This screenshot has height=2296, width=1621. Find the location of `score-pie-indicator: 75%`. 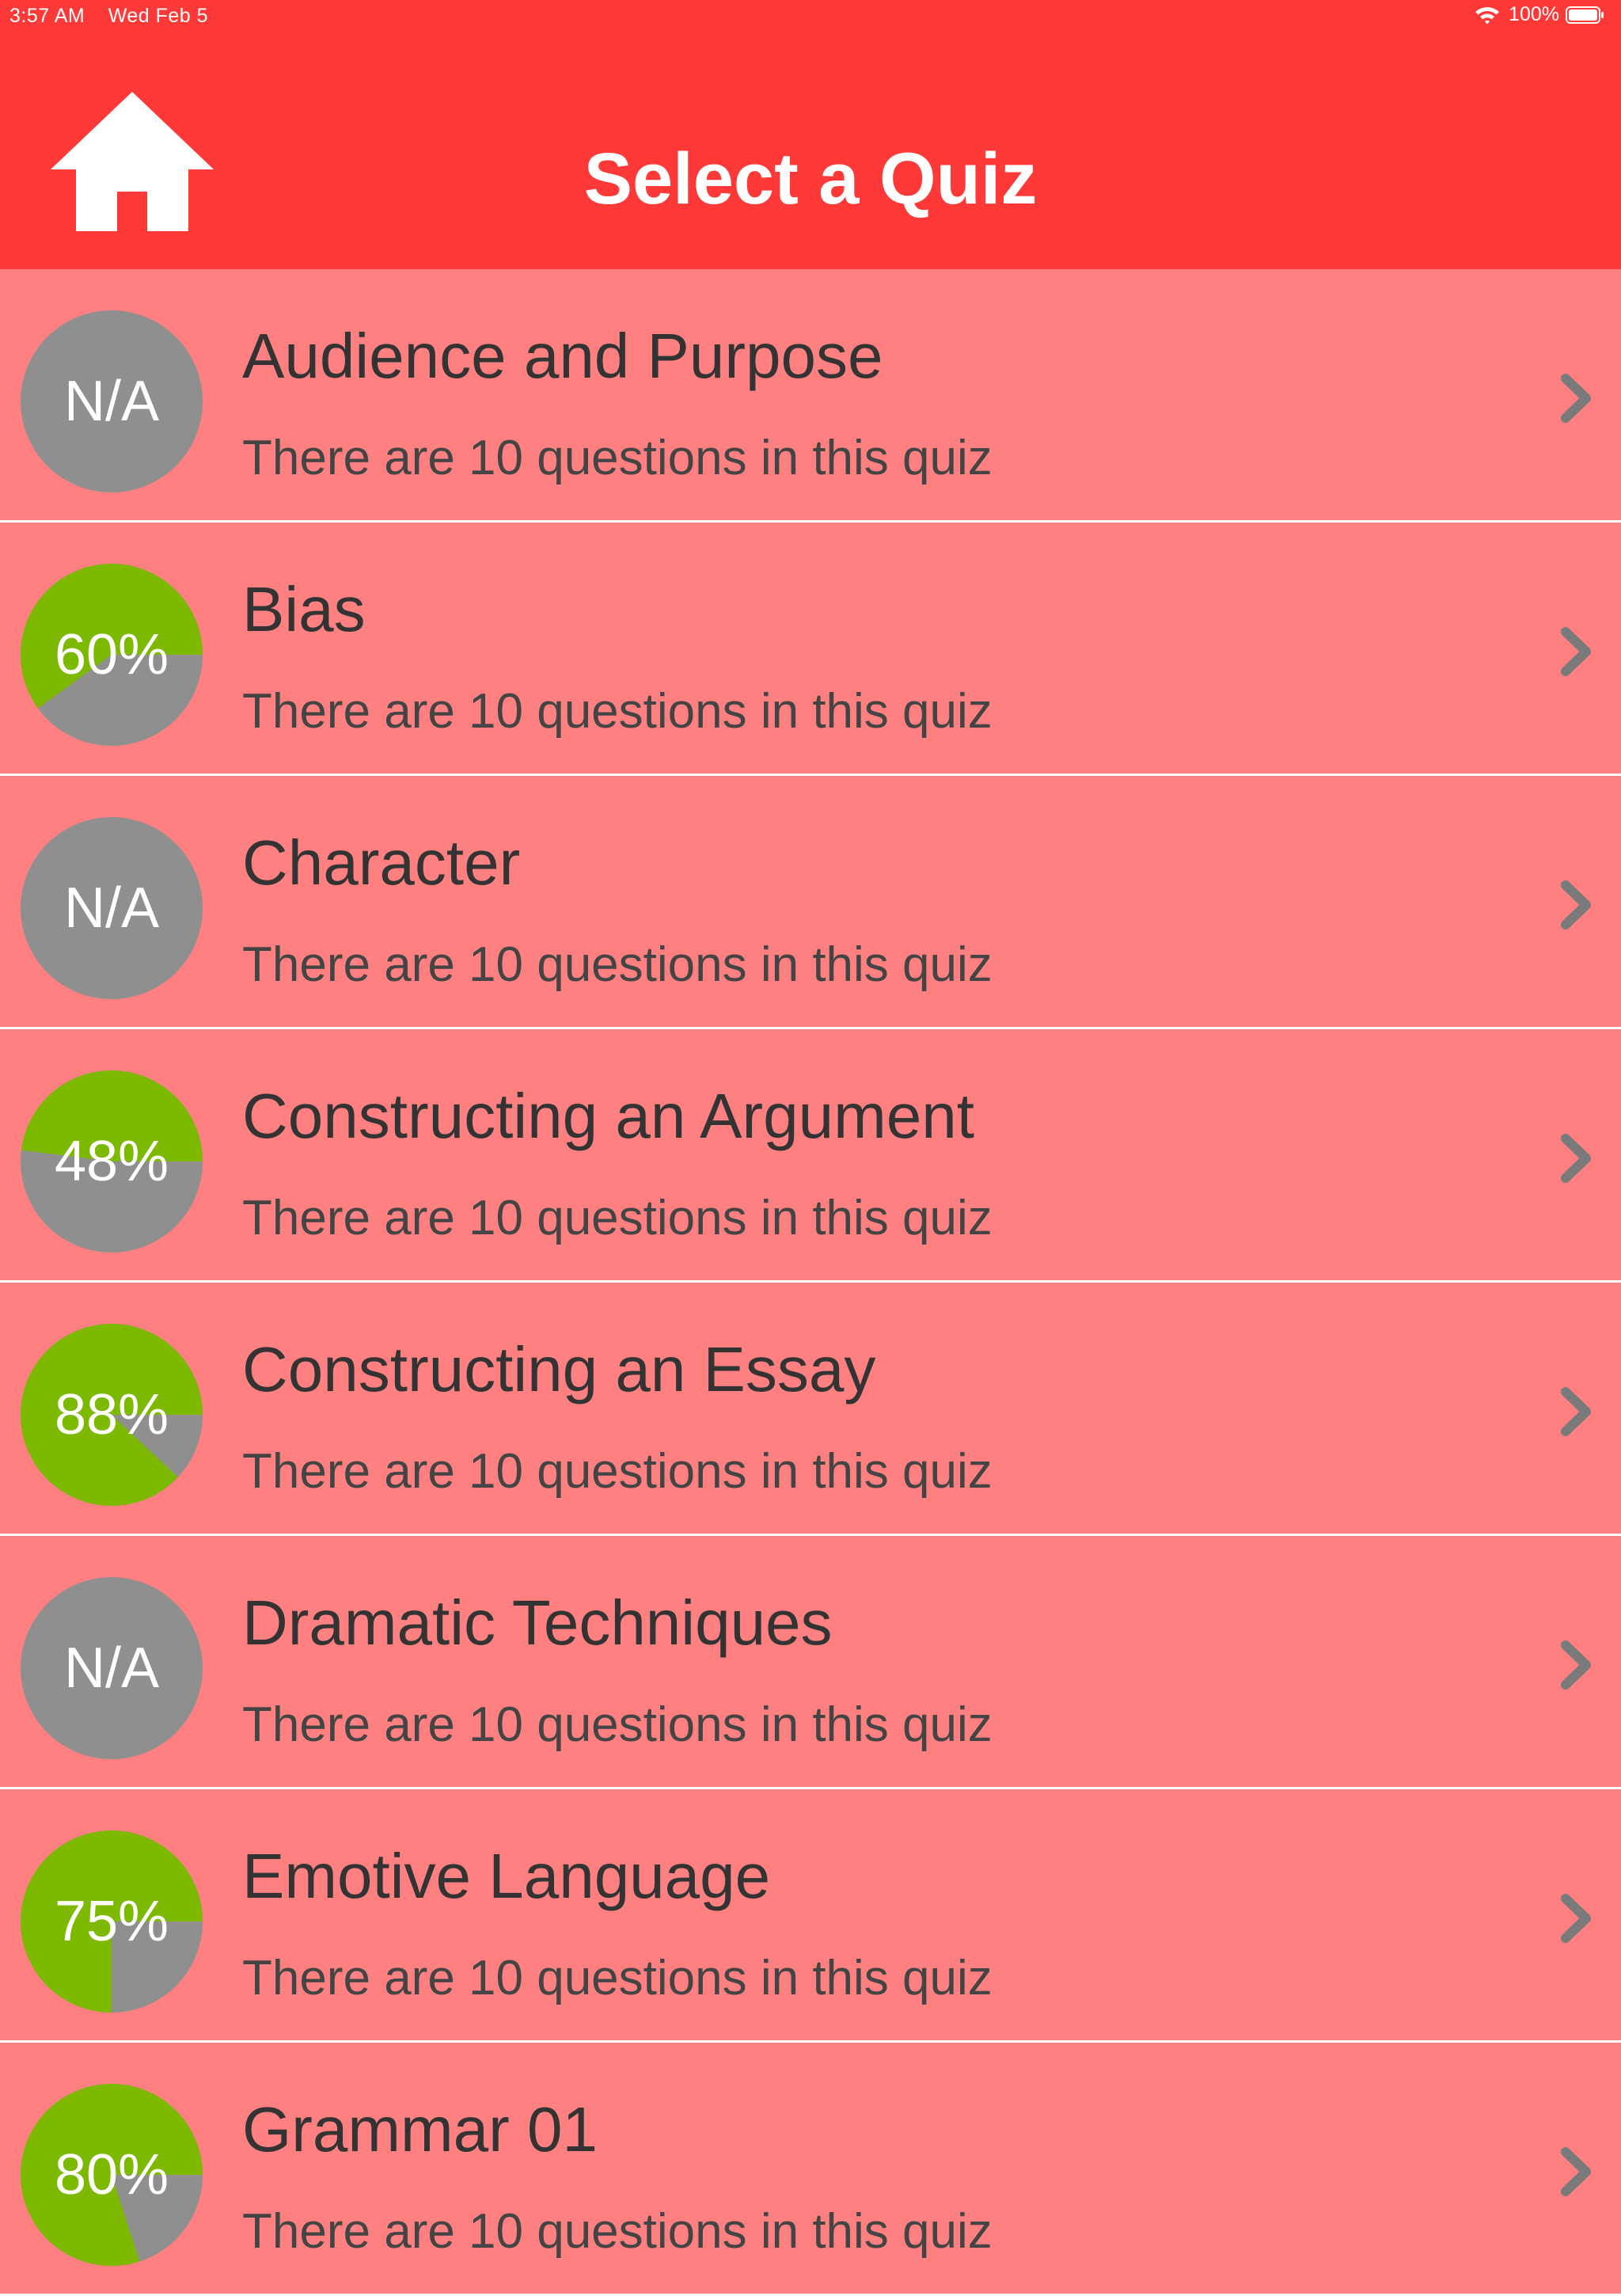

score-pie-indicator: 75% is located at coordinates (112, 1921).